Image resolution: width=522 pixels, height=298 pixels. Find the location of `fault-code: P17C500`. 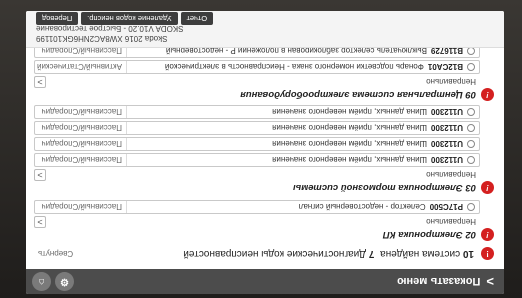

fault-code: P17C500 is located at coordinates (446, 207).